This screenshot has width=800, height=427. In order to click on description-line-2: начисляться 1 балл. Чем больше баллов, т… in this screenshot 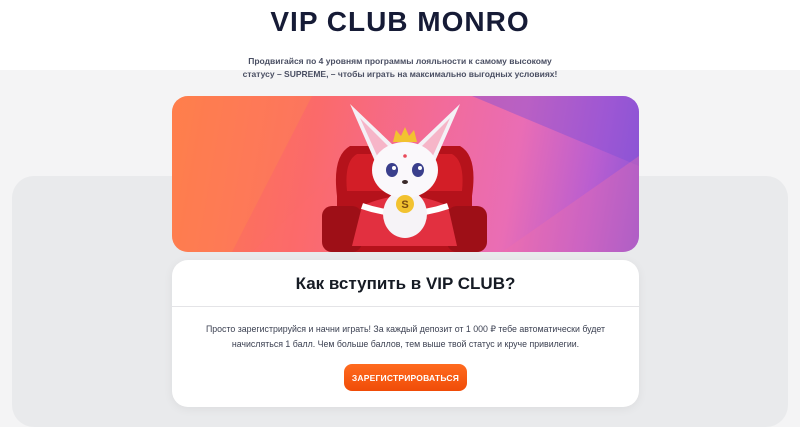, I will do `click(405, 343)`.